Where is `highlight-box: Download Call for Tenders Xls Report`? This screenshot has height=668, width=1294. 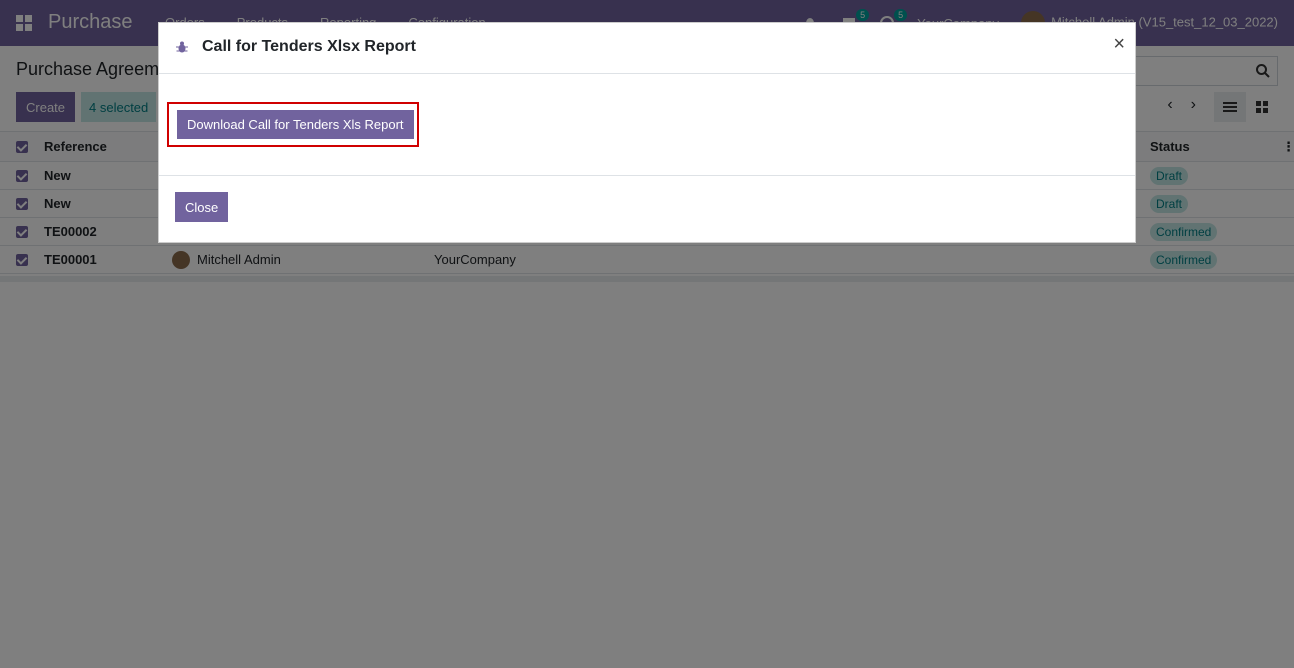
highlight-box: Download Call for Tenders Xls Report is located at coordinates (293, 124).